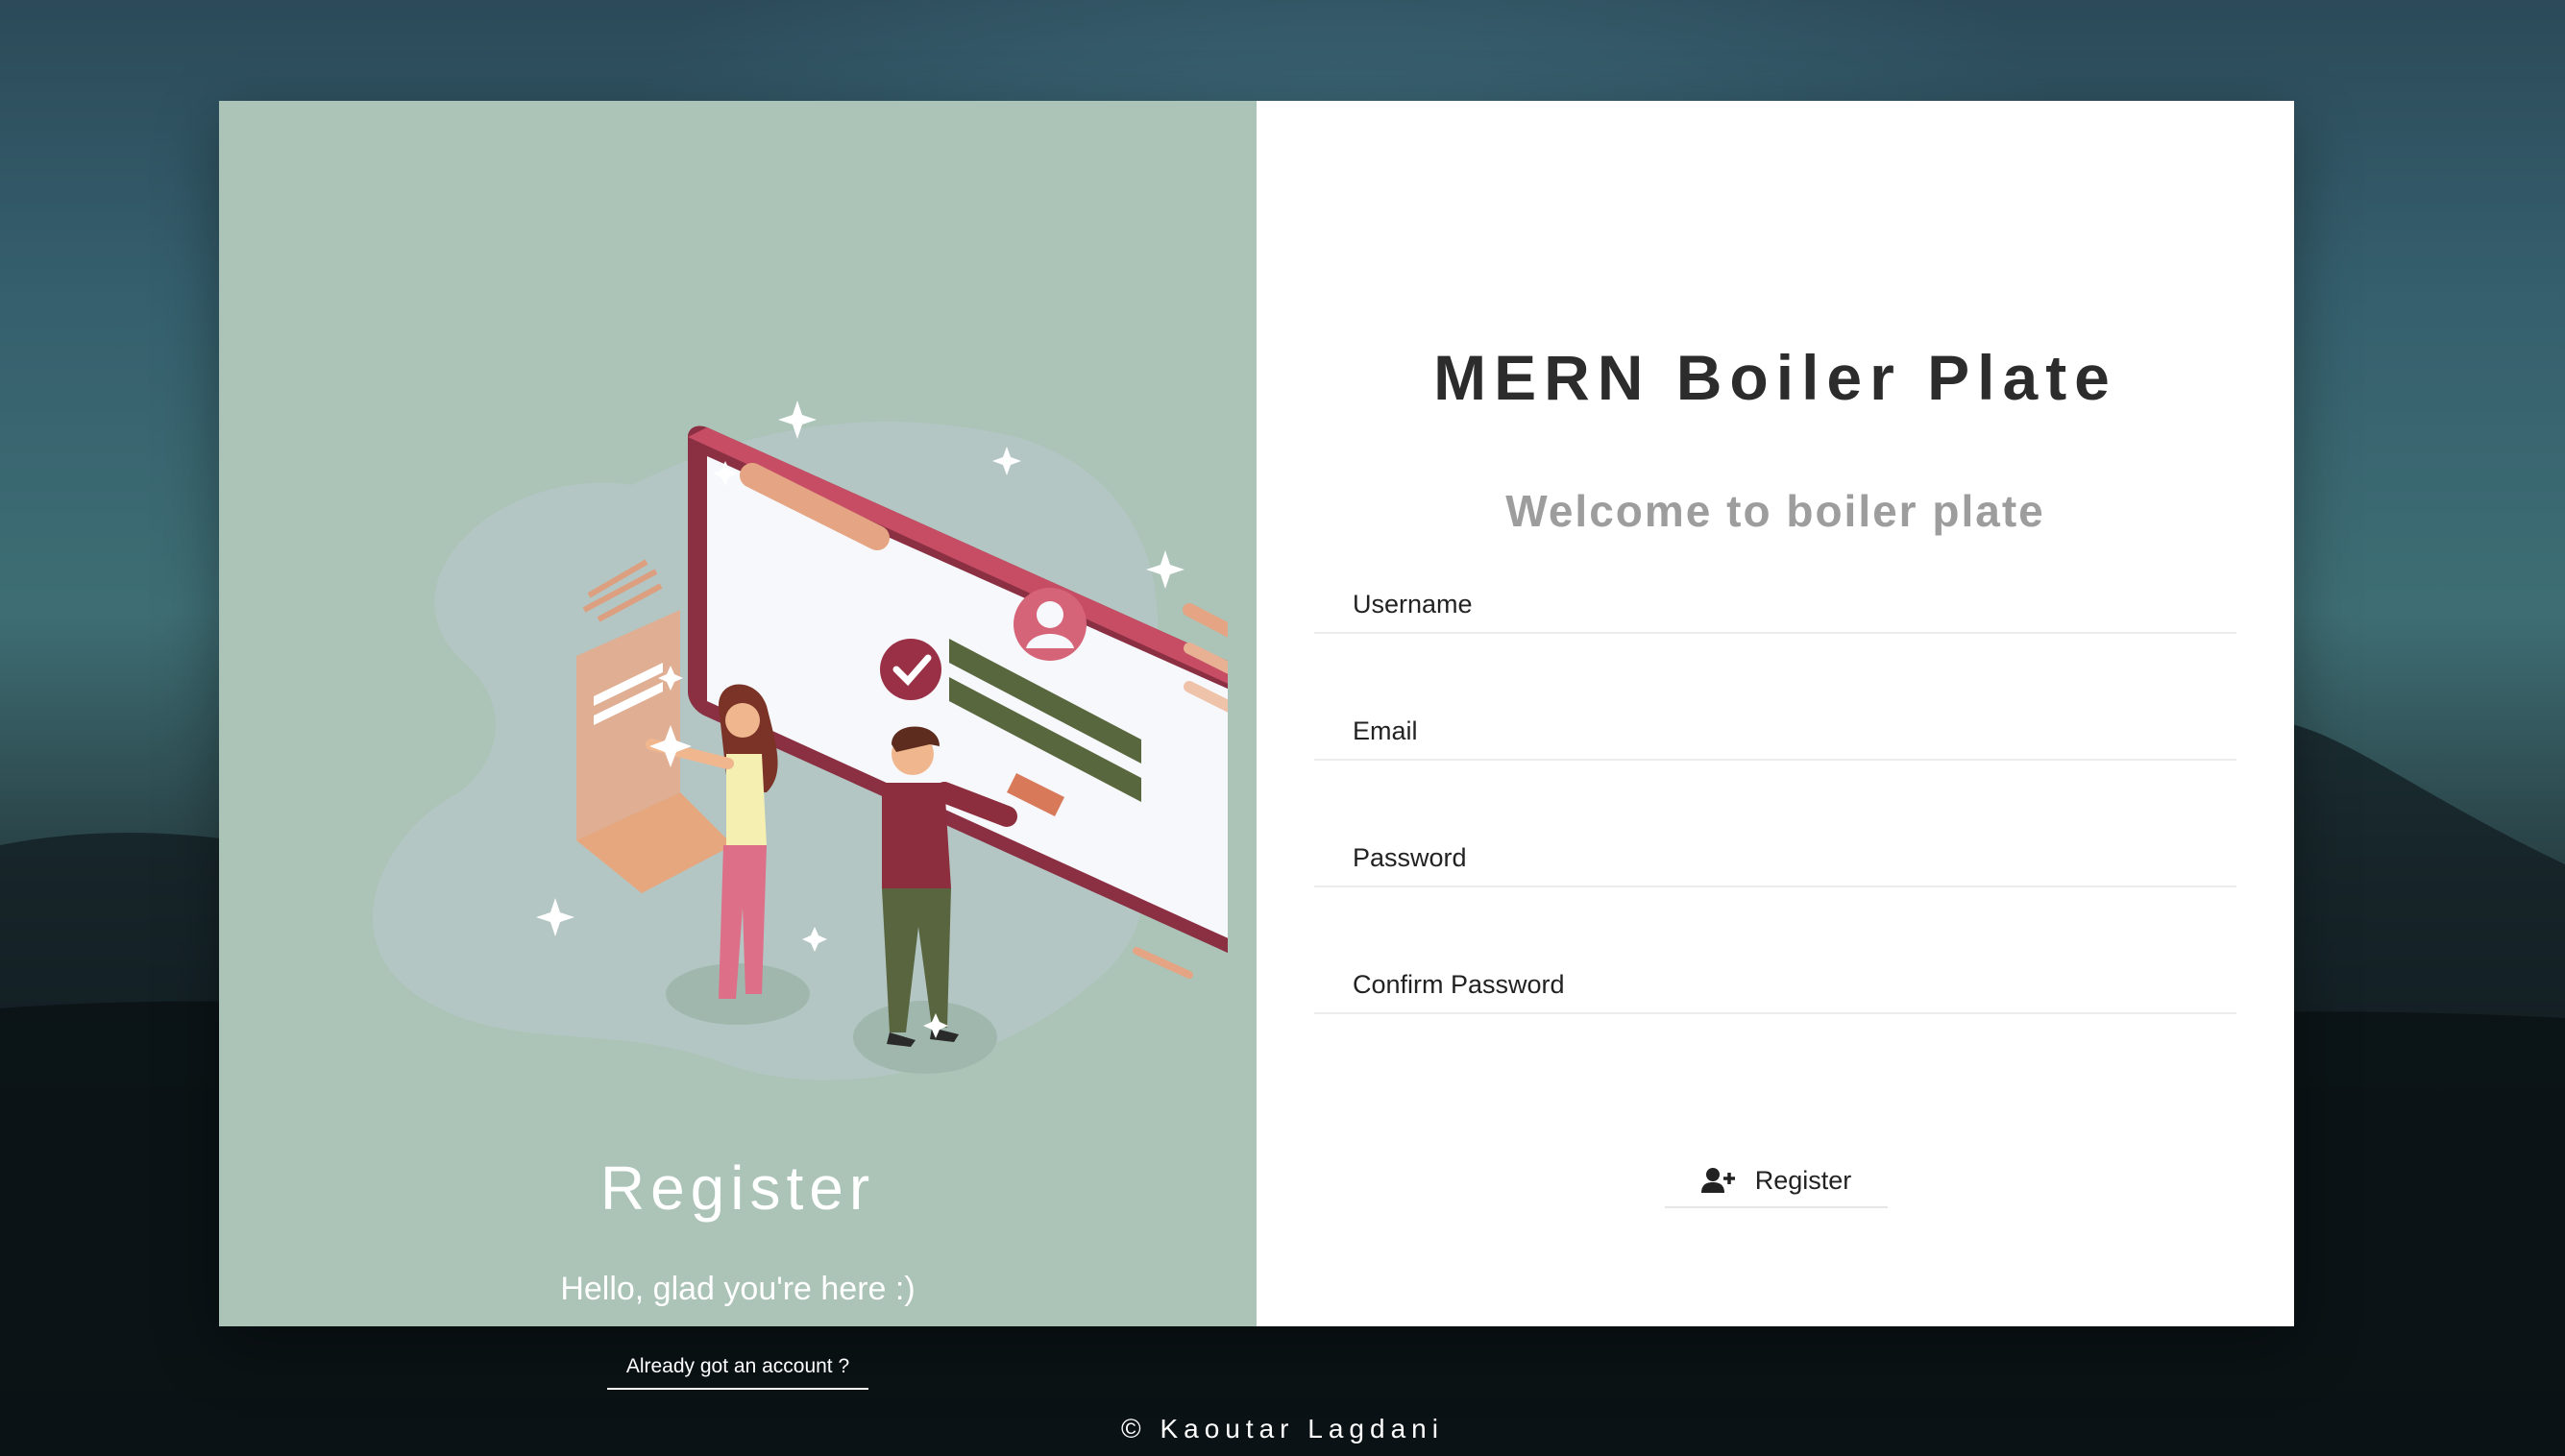 This screenshot has width=2565, height=1456. What do you see at coordinates (1803, 1180) in the screenshot?
I see `register-button-label: Register` at bounding box center [1803, 1180].